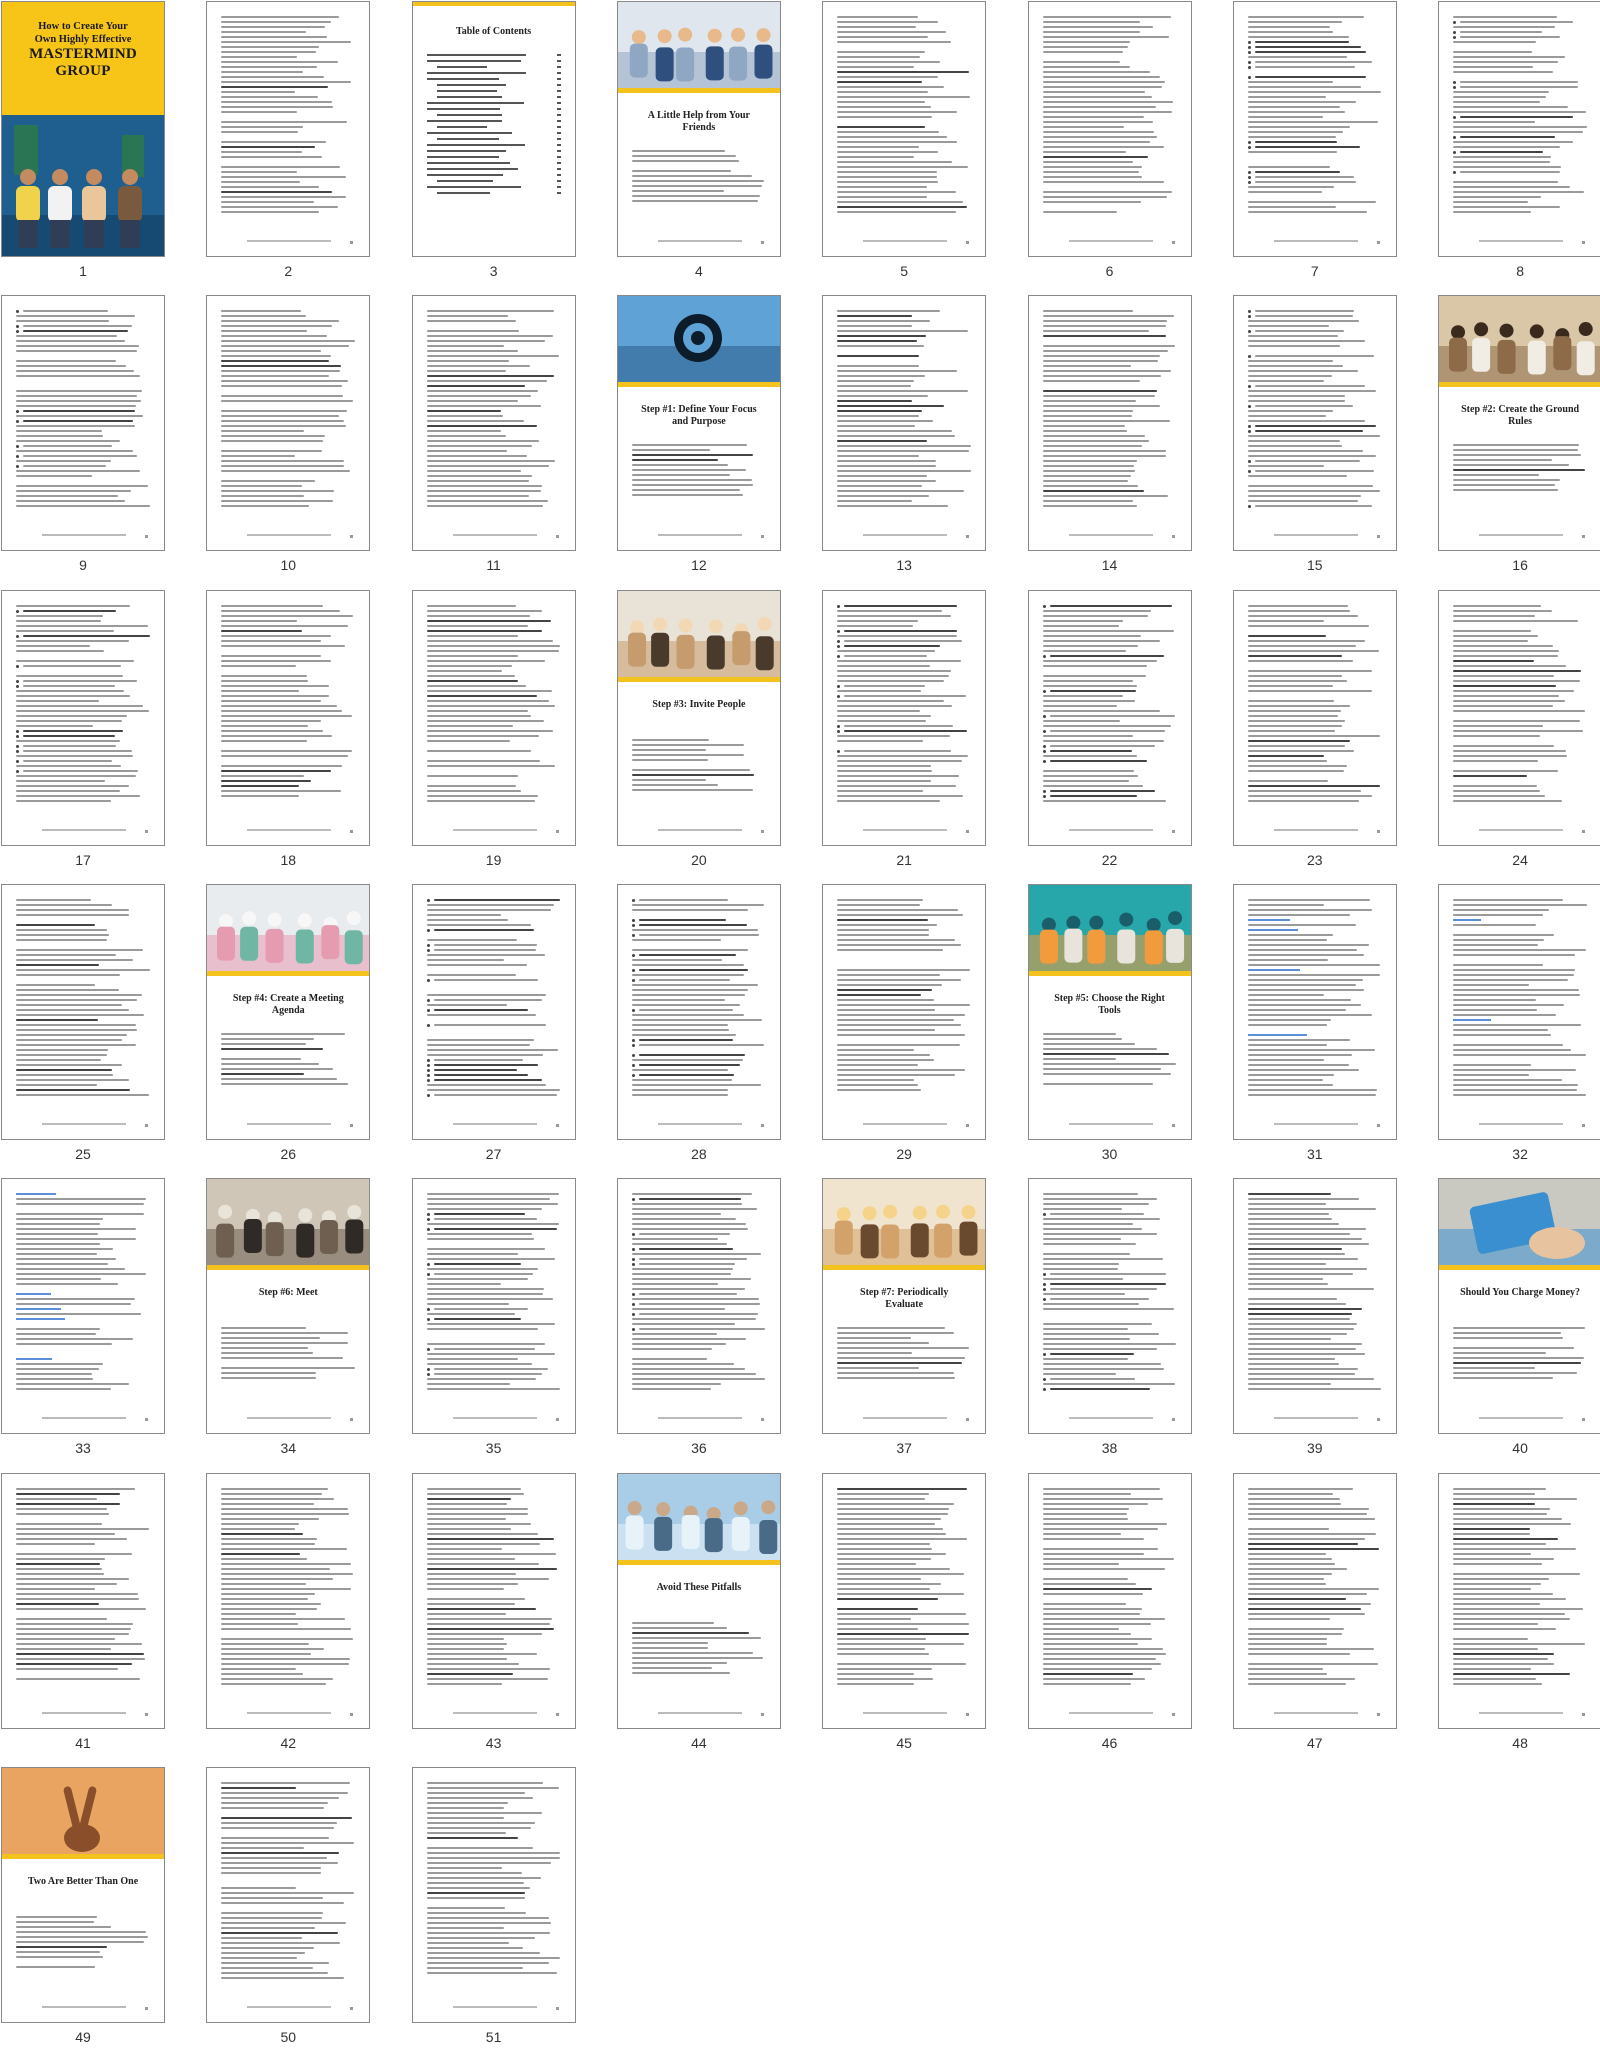  What do you see at coordinates (698, 129) in the screenshot?
I see `page-thumbnail: A Little Help from Your Friends` at bounding box center [698, 129].